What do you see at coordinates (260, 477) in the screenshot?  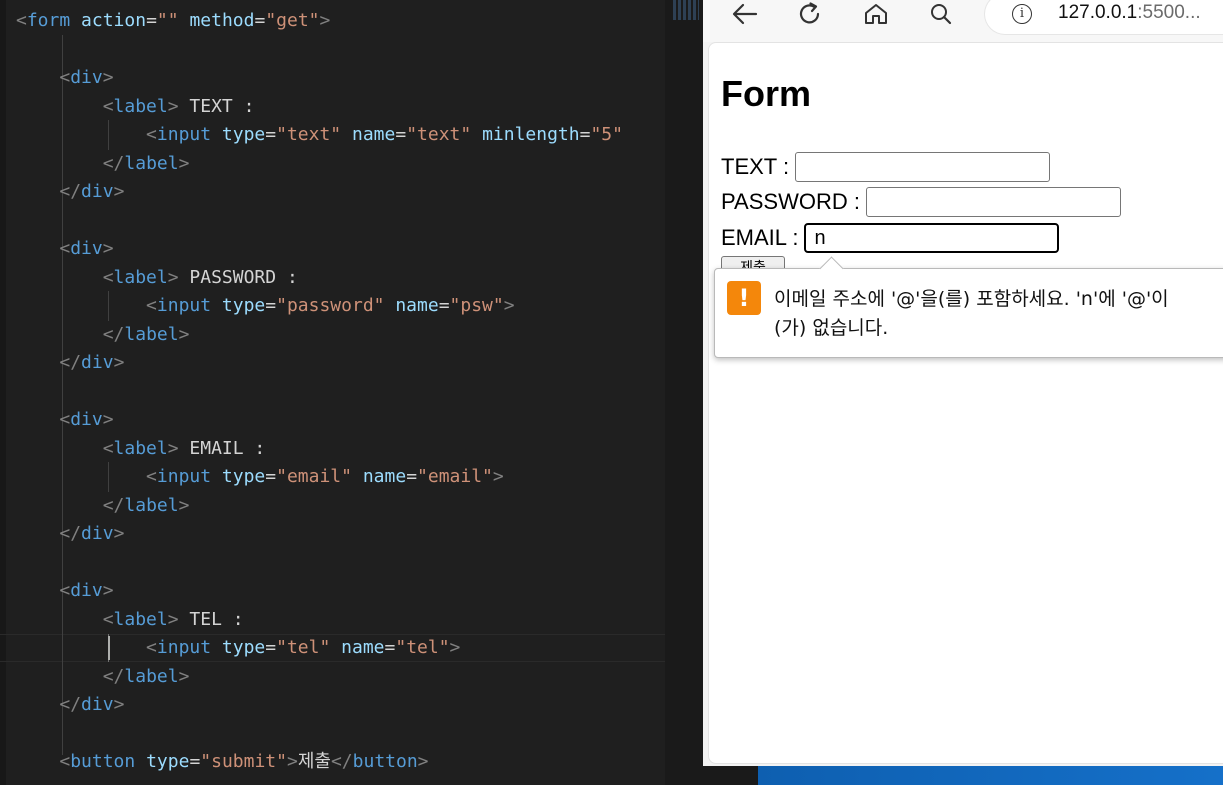 I see `code-line: <input type="email" name="email">` at bounding box center [260, 477].